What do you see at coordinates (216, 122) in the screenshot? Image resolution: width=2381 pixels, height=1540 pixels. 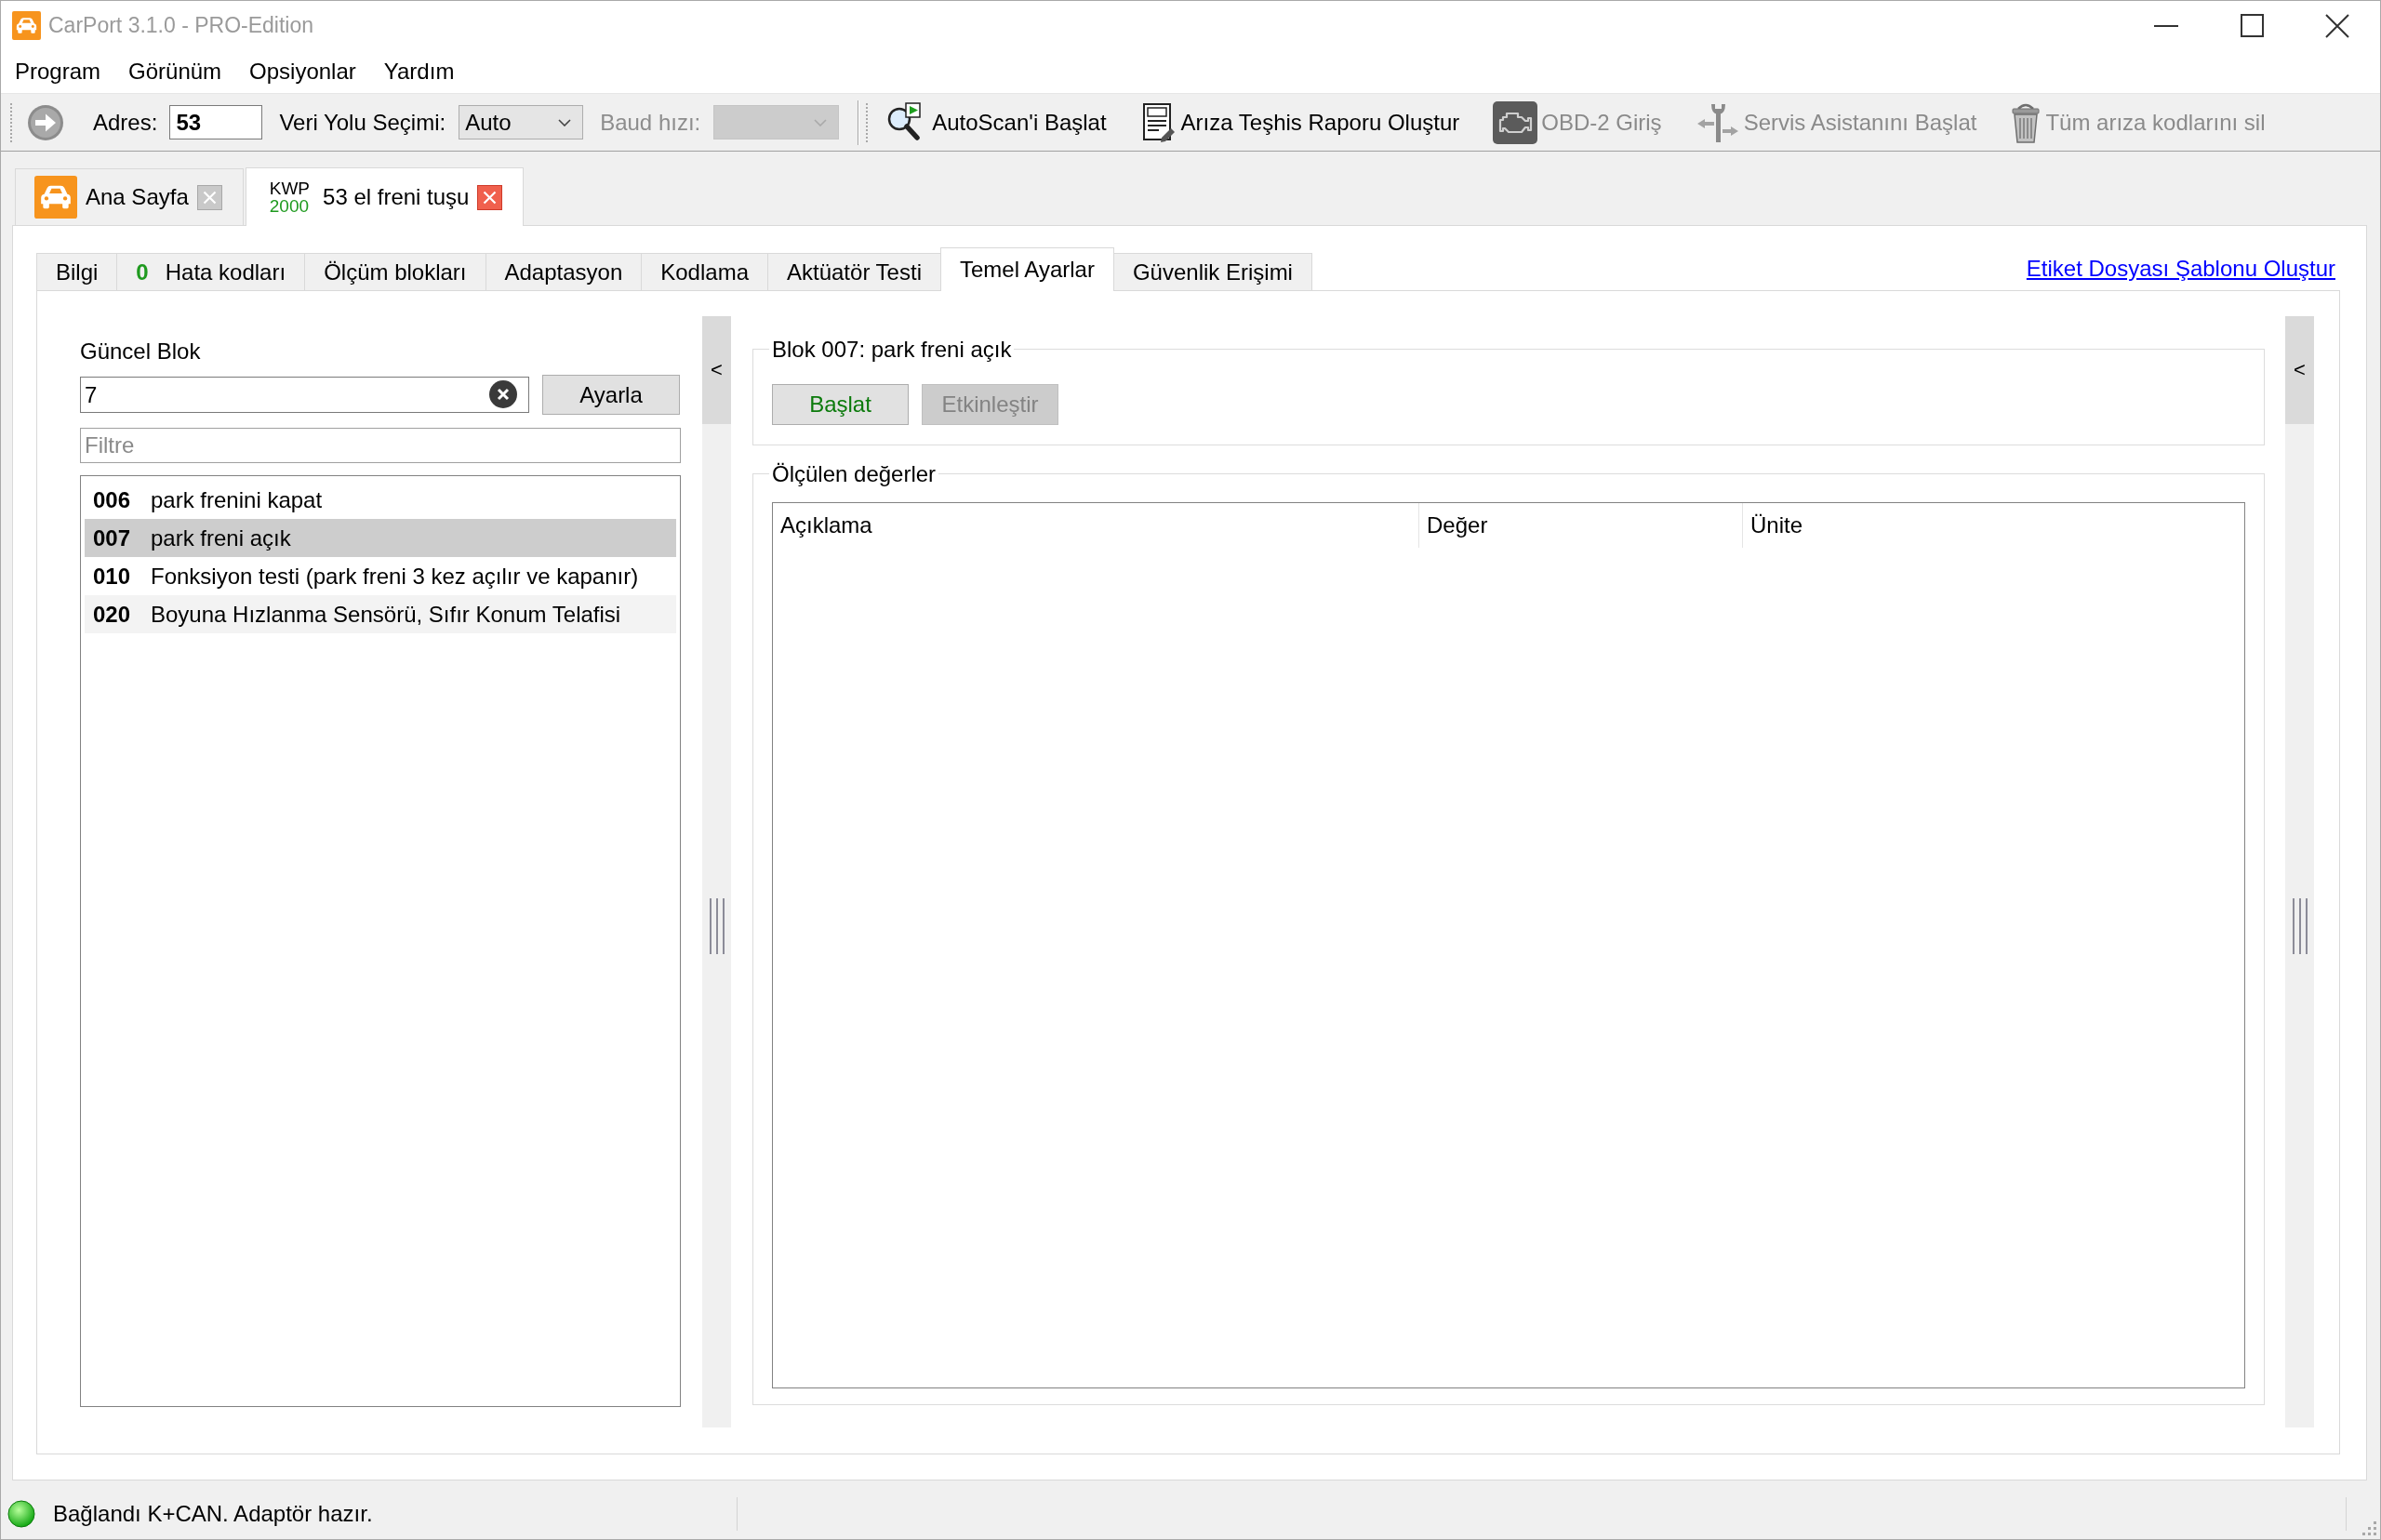 I see `address-field: 53` at bounding box center [216, 122].